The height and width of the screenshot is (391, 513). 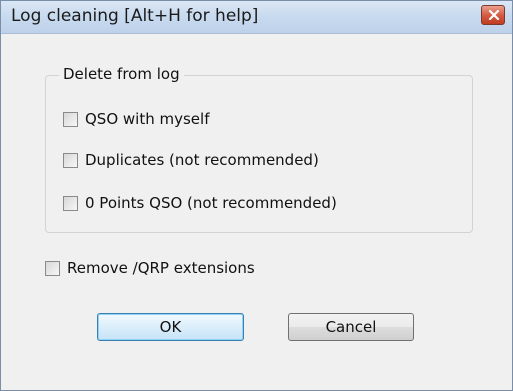 What do you see at coordinates (52, 268) in the screenshot?
I see `remove-qrp-extensions-checkbox` at bounding box center [52, 268].